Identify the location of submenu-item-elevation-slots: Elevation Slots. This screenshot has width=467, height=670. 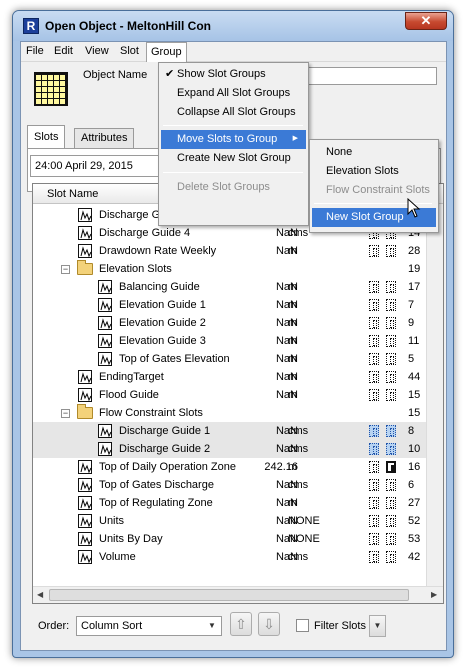
(374, 171).